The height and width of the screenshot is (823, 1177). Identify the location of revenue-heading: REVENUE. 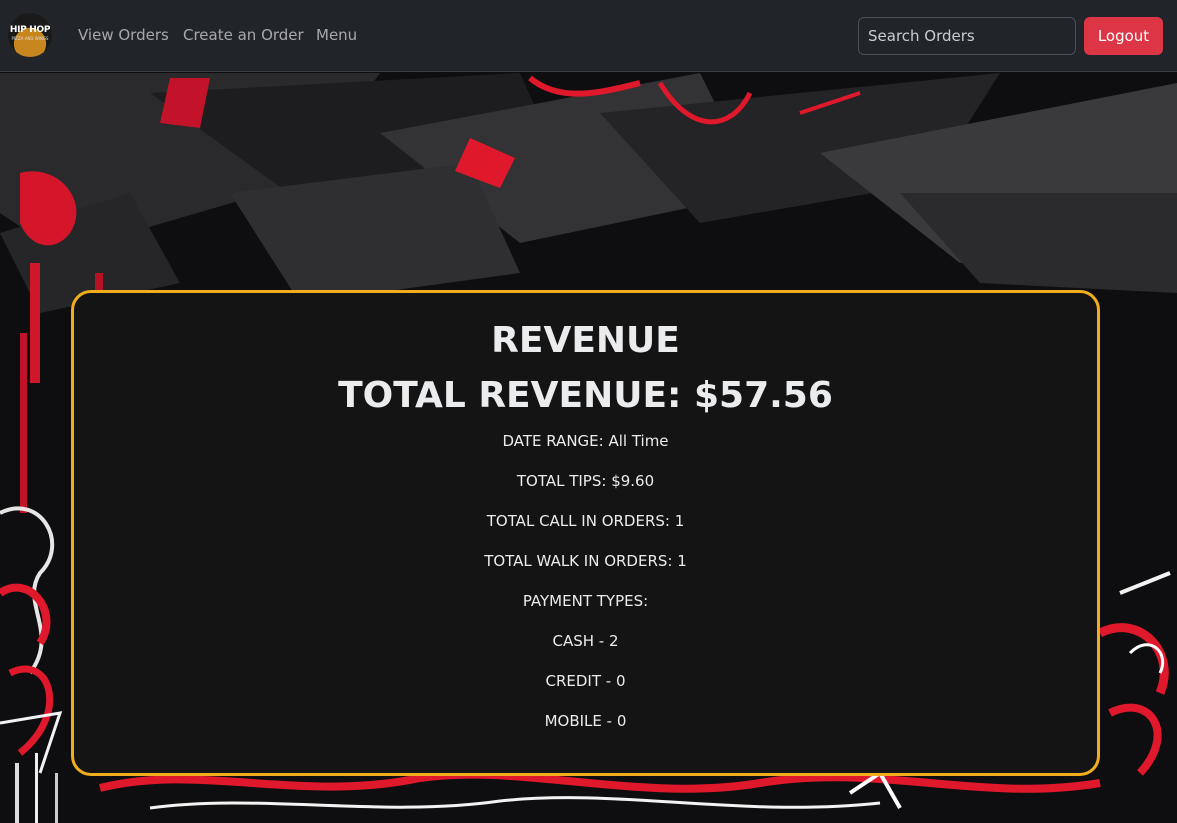
(585, 340).